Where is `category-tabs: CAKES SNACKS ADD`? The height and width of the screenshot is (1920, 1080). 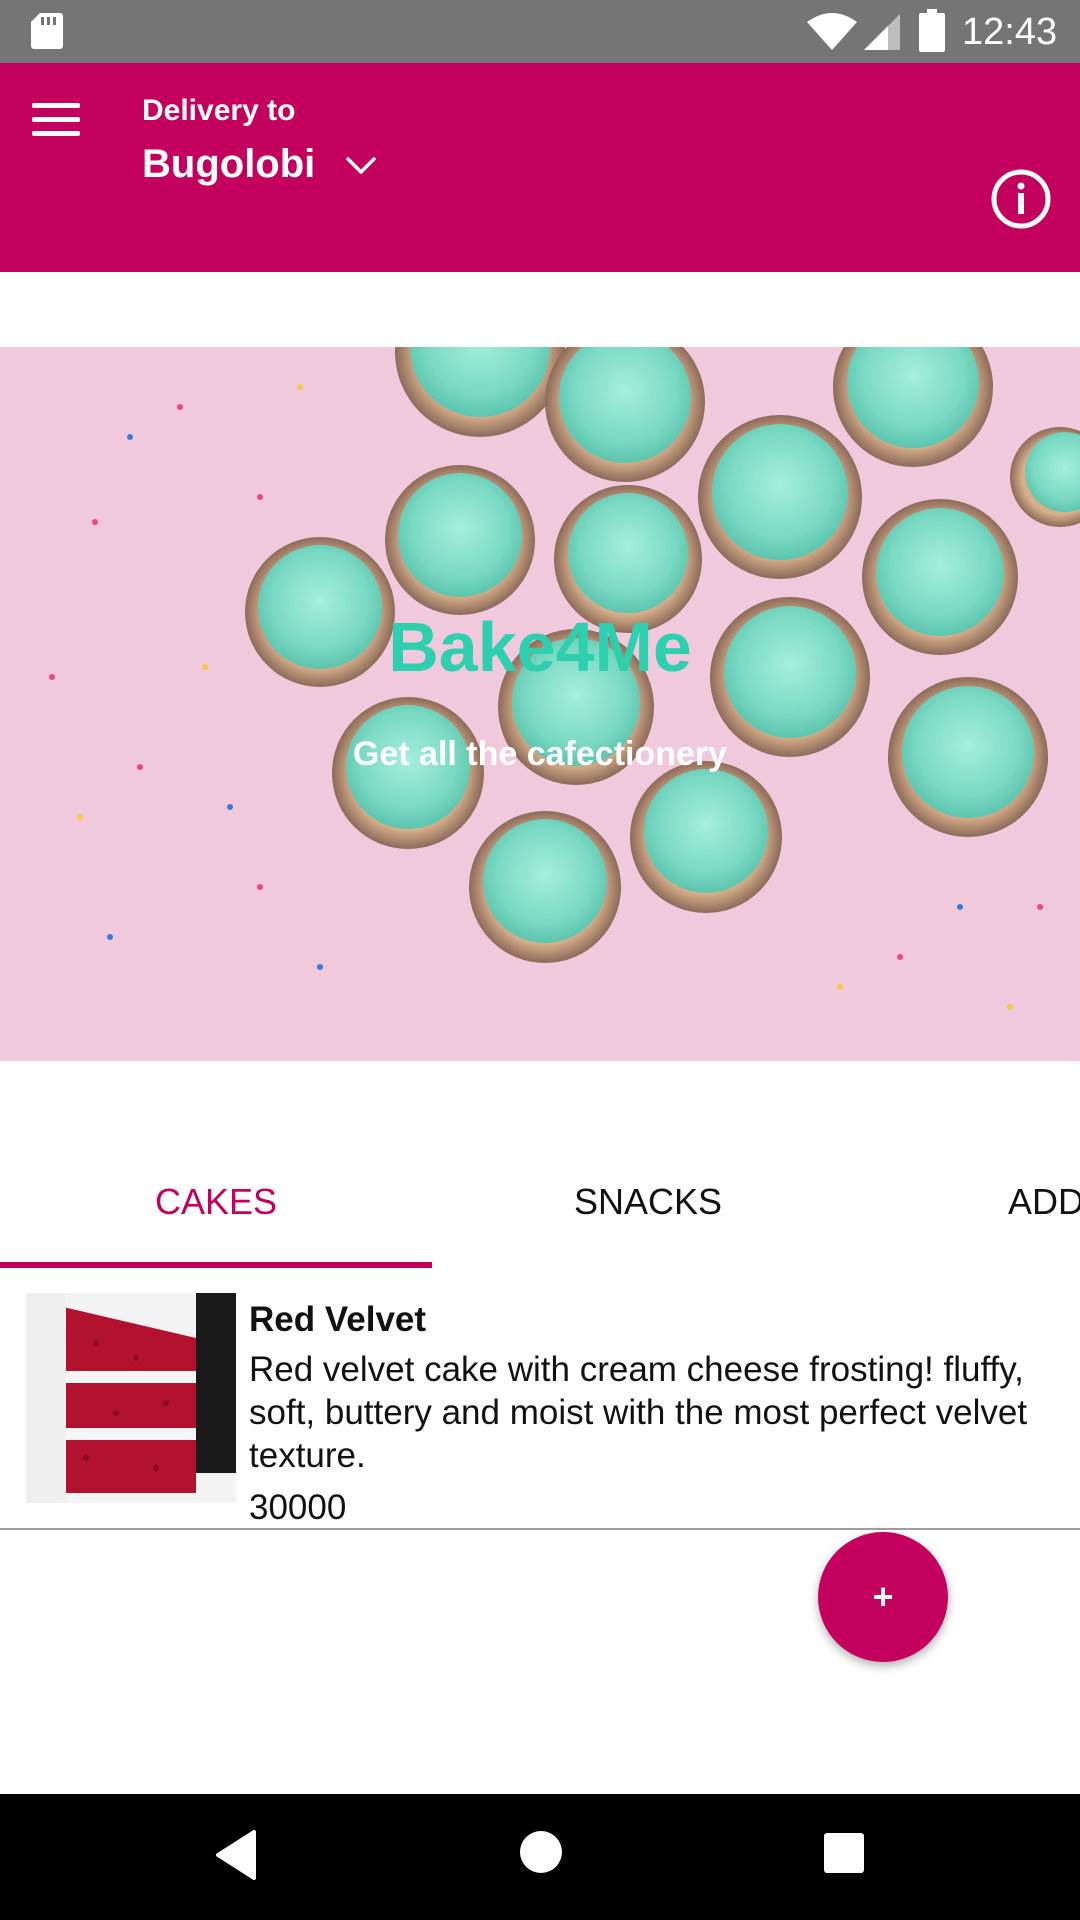 category-tabs: CAKES SNACKS ADD is located at coordinates (540, 1199).